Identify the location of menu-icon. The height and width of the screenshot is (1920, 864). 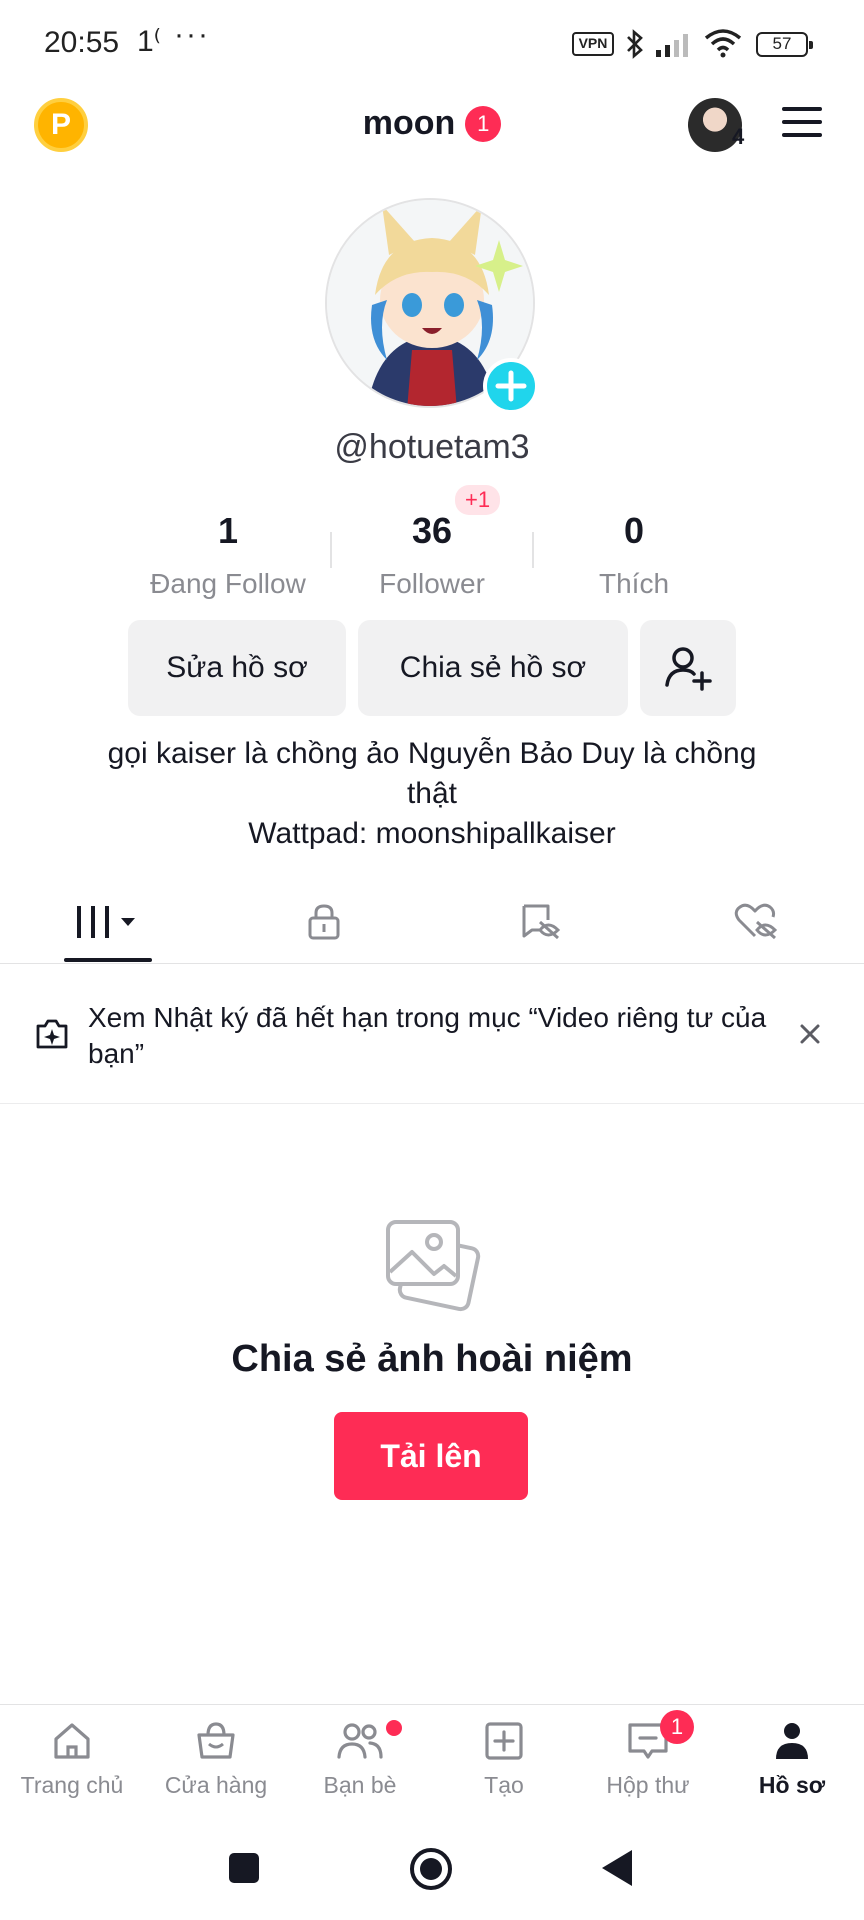
(802, 122).